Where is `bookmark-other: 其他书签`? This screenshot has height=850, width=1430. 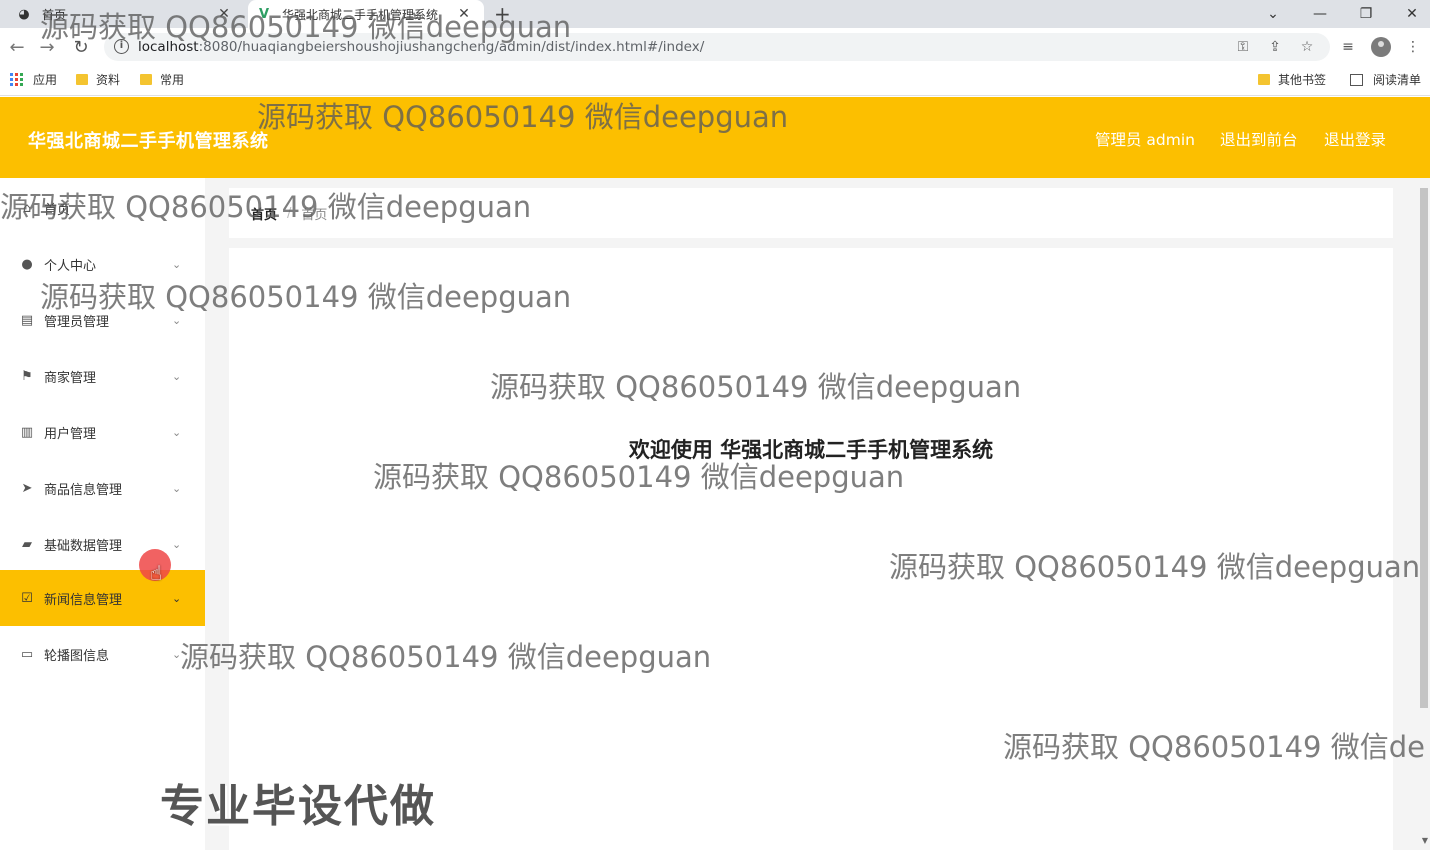 bookmark-other: 其他书签 is located at coordinates (1292, 79).